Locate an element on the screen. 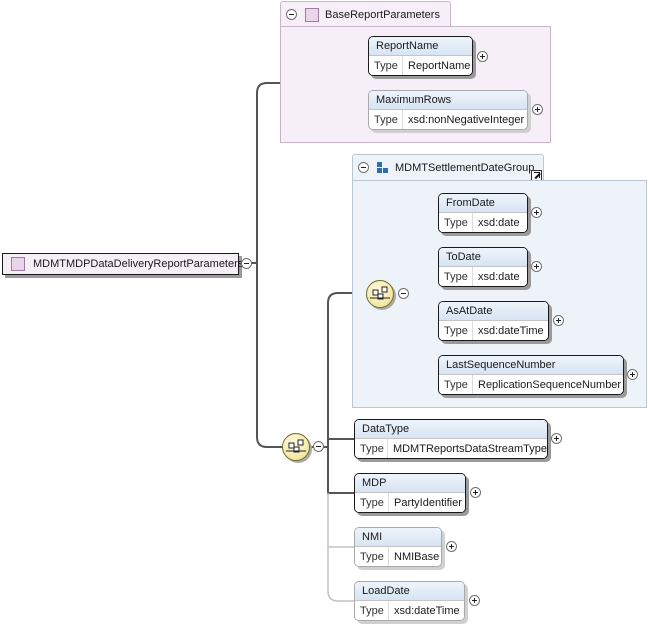  element-name: LastSequenceNumber is located at coordinates (531, 365).